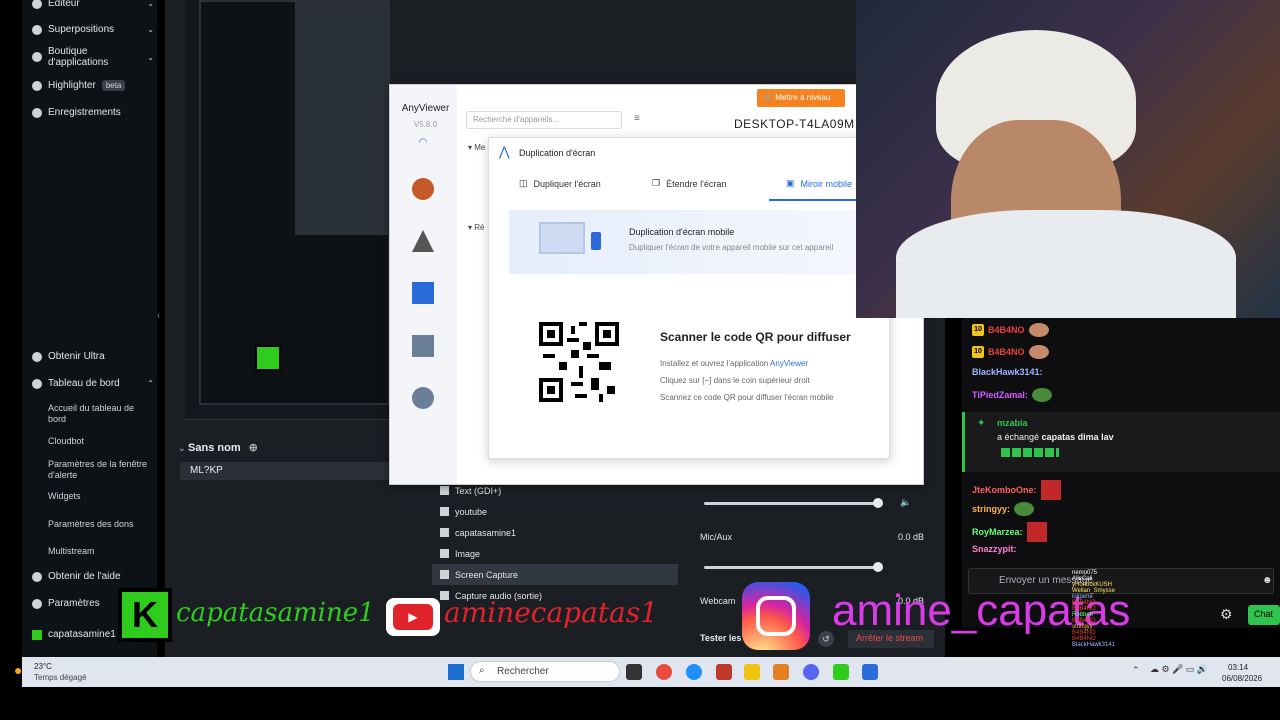 This screenshot has width=1280, height=720. What do you see at coordinates (811, 672) in the screenshot?
I see `discord-icon` at bounding box center [811, 672].